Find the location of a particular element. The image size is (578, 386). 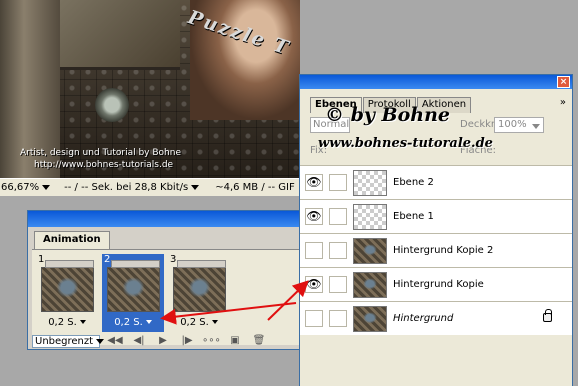

watermark-line1: © by Bohne is located at coordinates (388, 115).